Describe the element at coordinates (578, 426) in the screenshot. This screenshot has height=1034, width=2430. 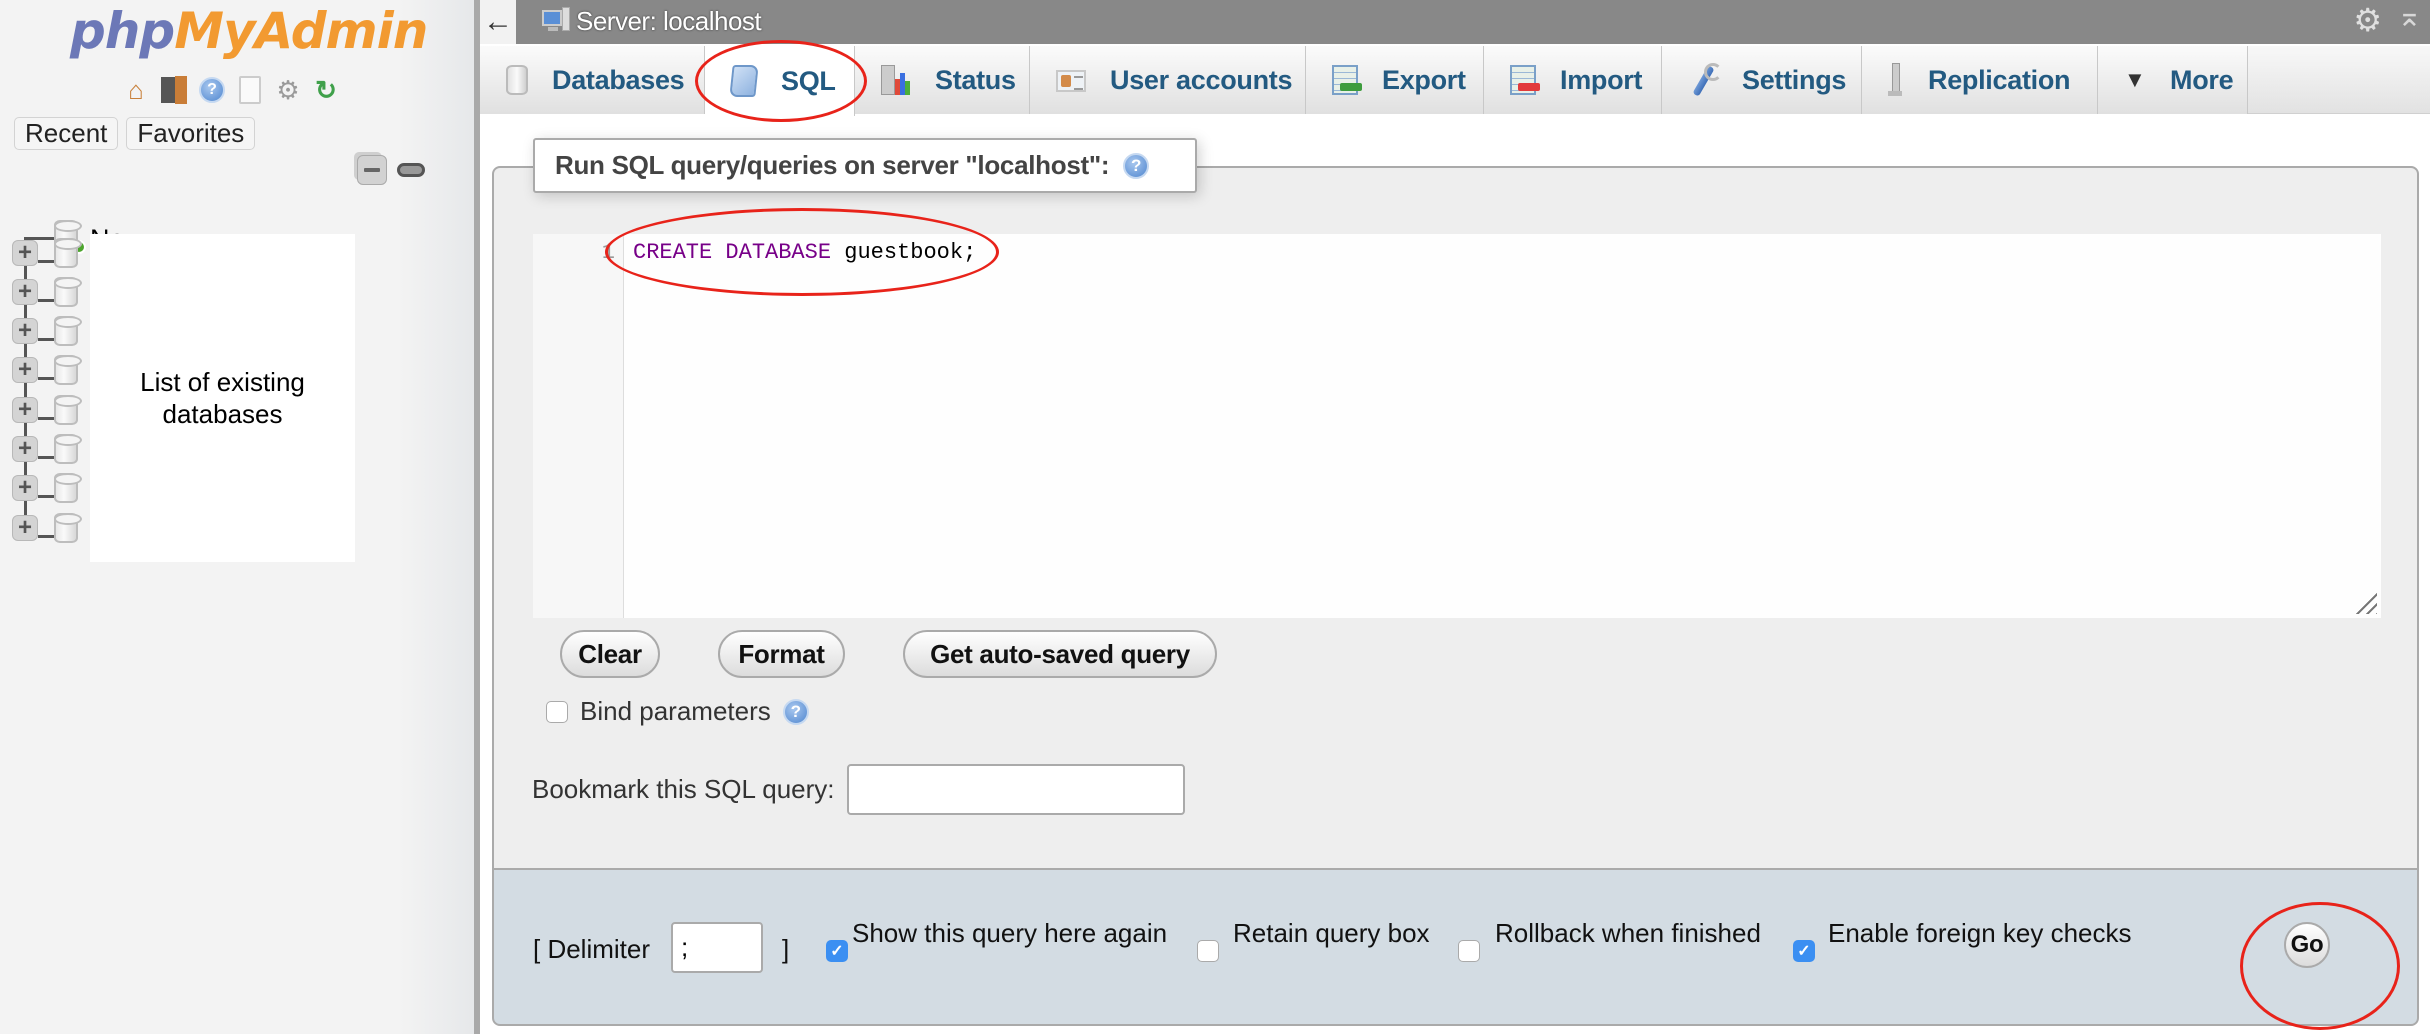
I see `line-number-gutter: 1` at that location.